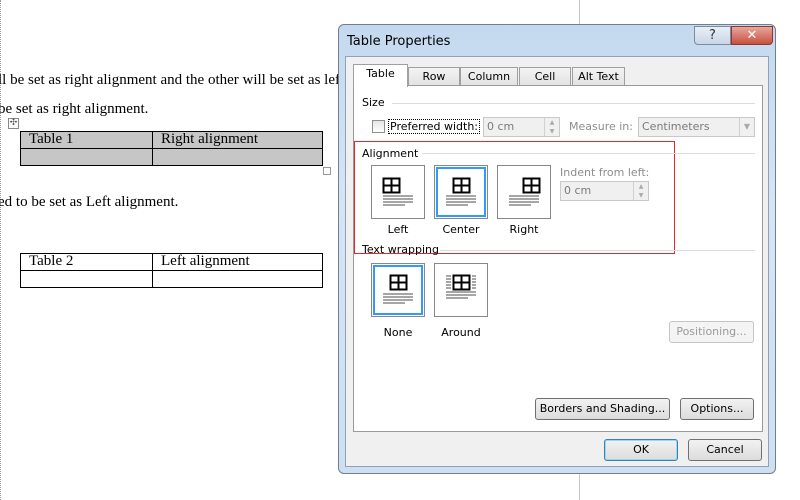  What do you see at coordinates (390, 153) in the screenshot?
I see `alignment-group-label: Alignment` at bounding box center [390, 153].